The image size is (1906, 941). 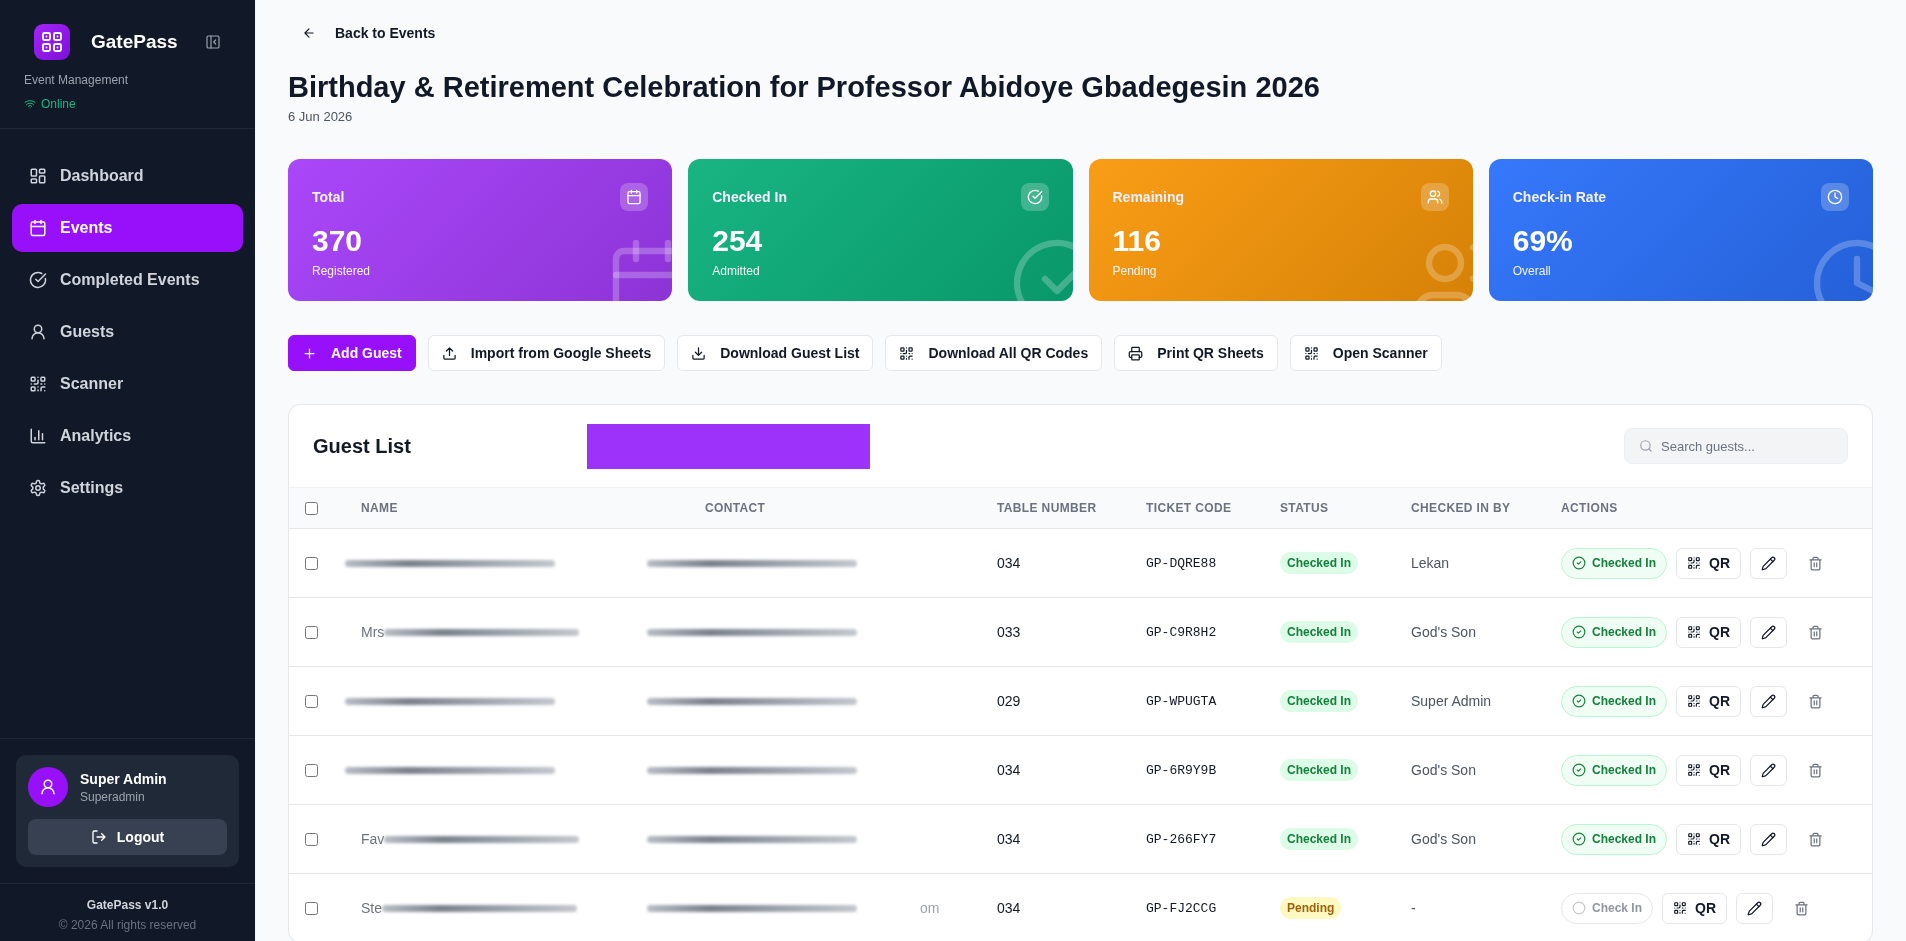 I want to click on import-button: Import from Google Sheets, so click(x=546, y=353).